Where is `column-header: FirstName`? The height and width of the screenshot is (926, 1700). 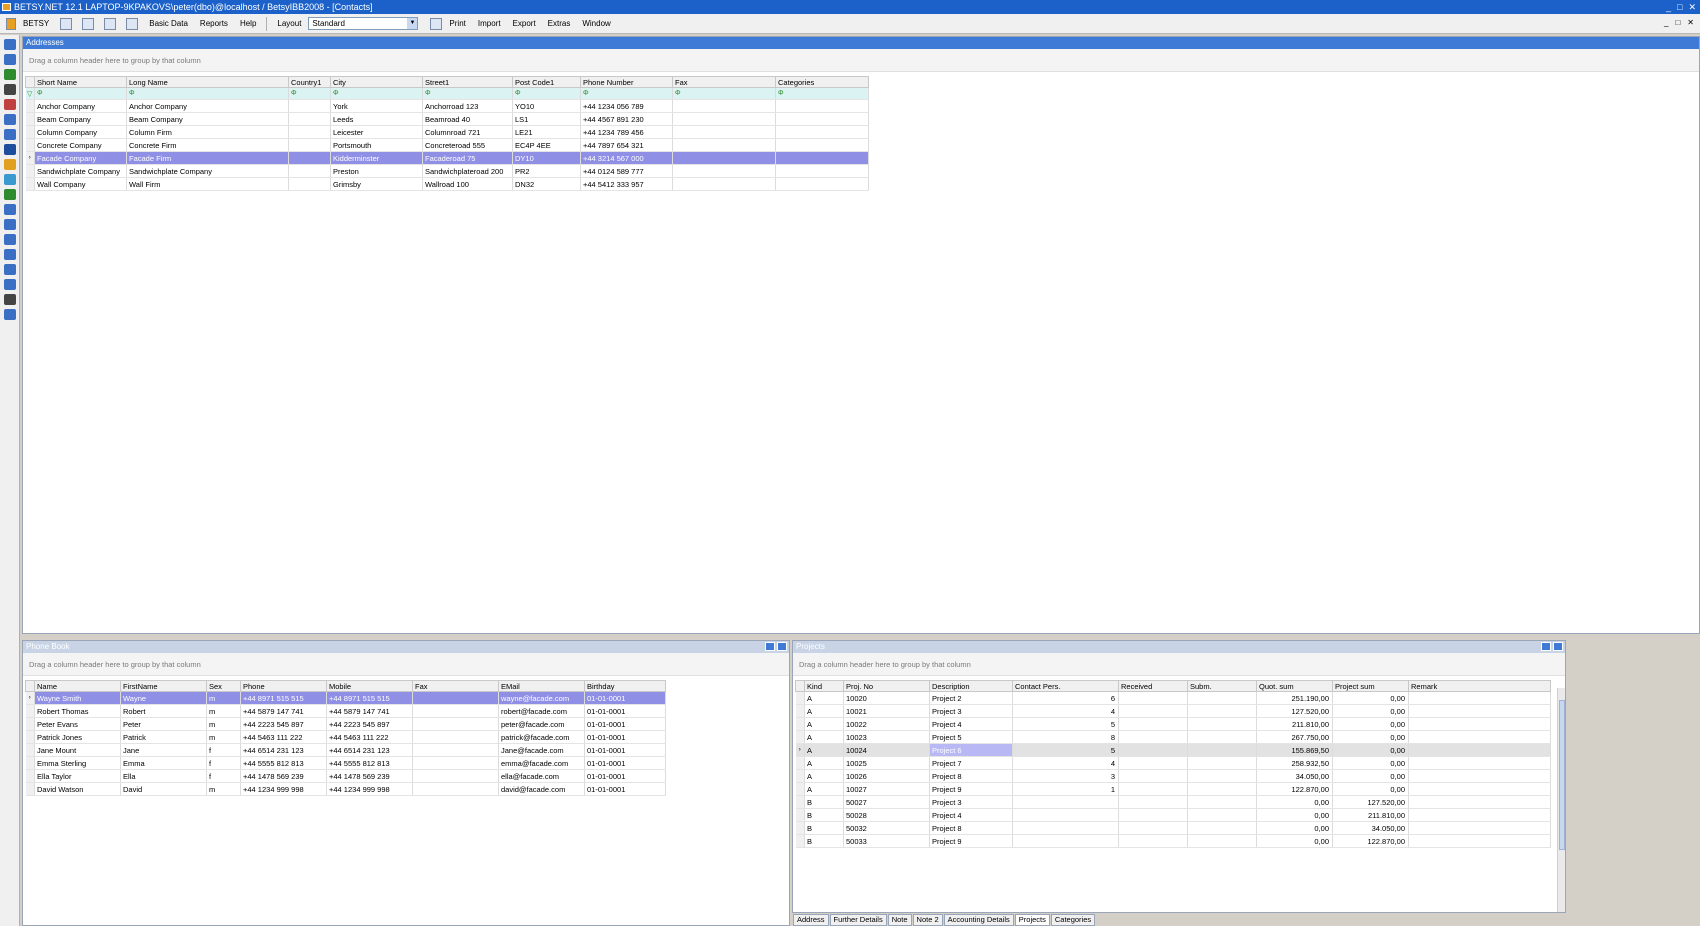
column-header: FirstName is located at coordinates (163, 686).